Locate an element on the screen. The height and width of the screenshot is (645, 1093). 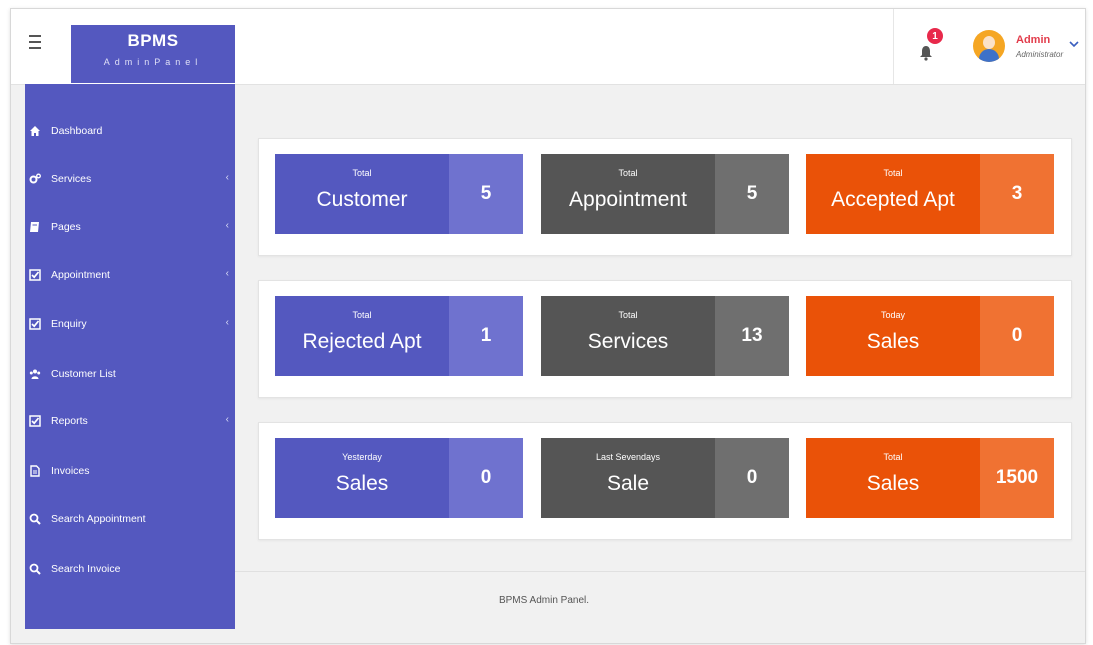
stat-card-title: Customer is located at coordinates (362, 199).